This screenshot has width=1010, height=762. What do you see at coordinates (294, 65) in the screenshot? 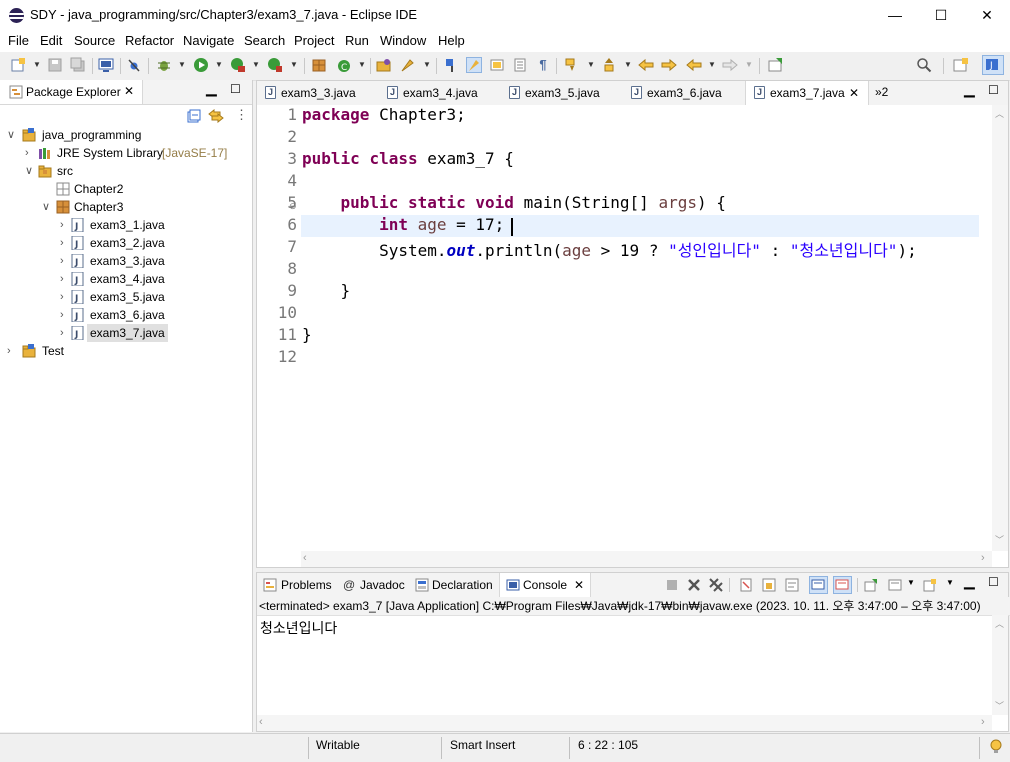
I see `external-tools-dropdown-icon: ▼` at bounding box center [294, 65].